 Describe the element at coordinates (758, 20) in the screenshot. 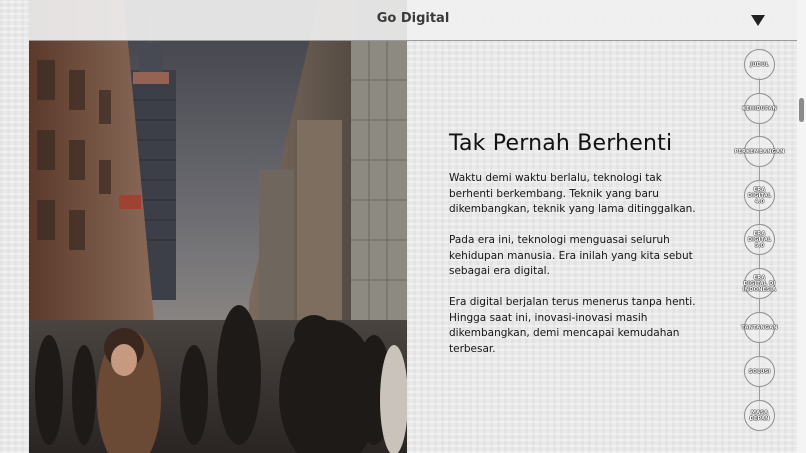

I see `caret-down-icon` at that location.